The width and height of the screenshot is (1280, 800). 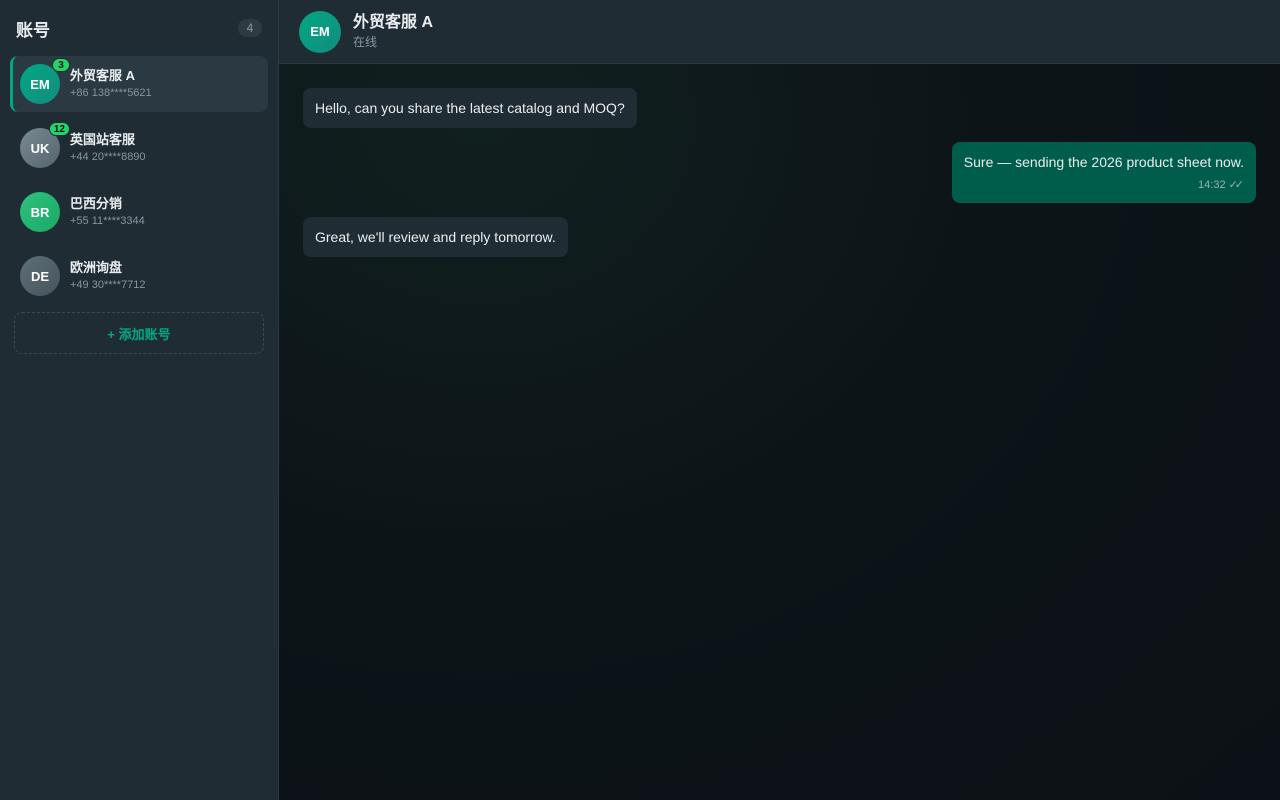 I want to click on account-item-em: EM 3 外贸客服 A +86 138****5621, so click(x=139, y=84).